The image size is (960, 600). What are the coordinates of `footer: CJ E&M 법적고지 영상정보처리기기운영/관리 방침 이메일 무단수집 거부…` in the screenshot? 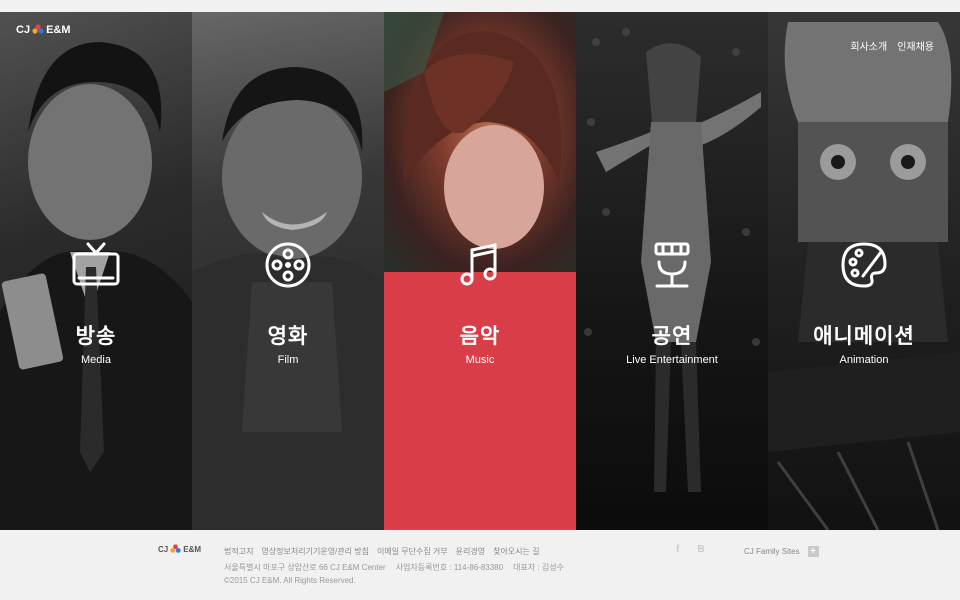 It's located at (480, 565).